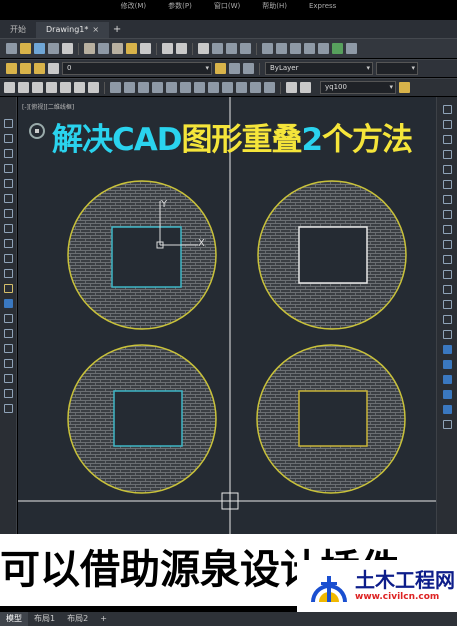 The height and width of the screenshot is (626, 457). Describe the element at coordinates (8, 393) in the screenshot. I see `mtext-tool-icon` at that location.